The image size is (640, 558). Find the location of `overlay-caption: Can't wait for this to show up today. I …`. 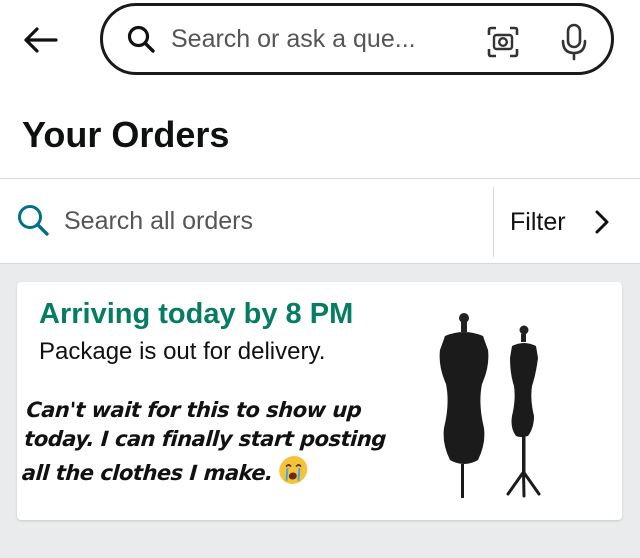

overlay-caption: Can't wait for this to show up today. I … is located at coordinates (224, 445).